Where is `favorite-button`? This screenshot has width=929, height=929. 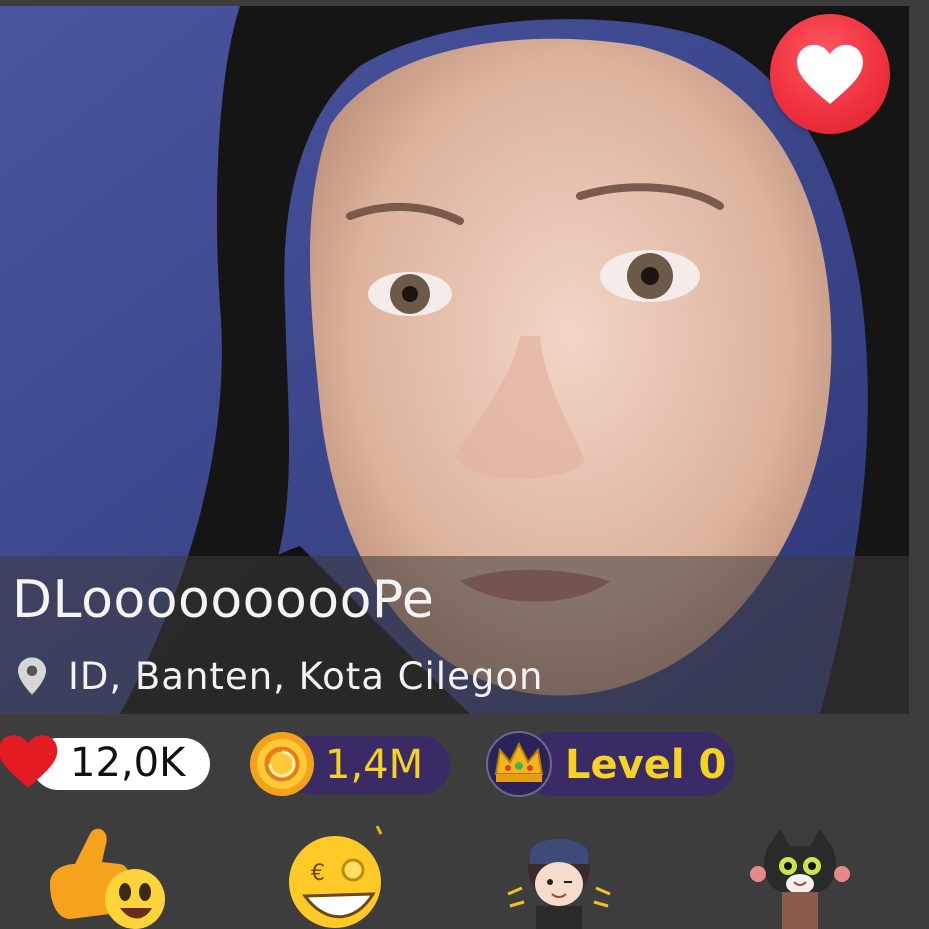
favorite-button is located at coordinates (830, 74).